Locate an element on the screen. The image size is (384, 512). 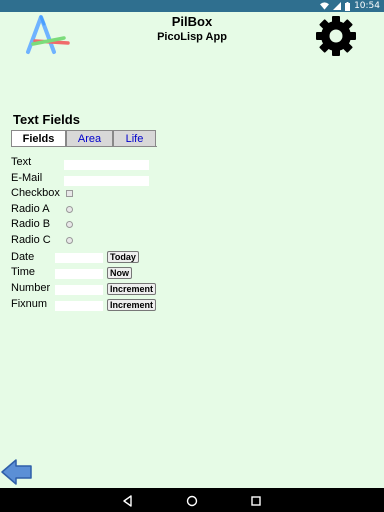
battery-icon is located at coordinates (348, 6).